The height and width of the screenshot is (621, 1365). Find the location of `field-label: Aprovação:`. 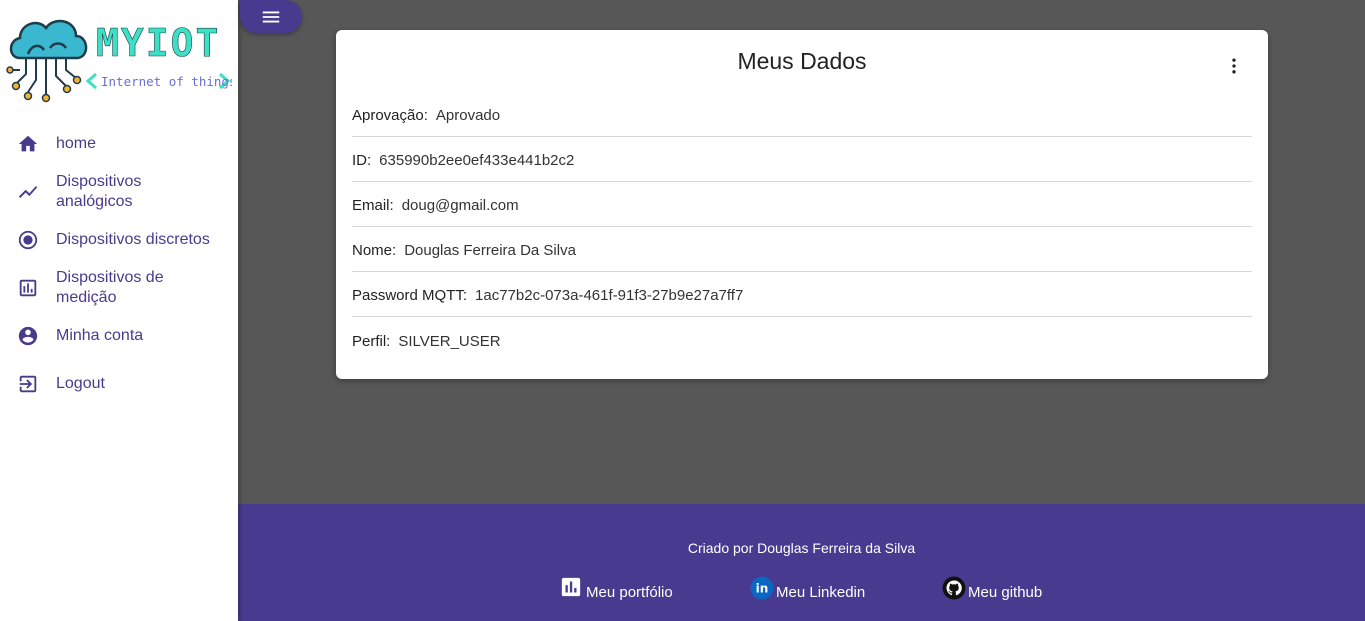

field-label: Aprovação: is located at coordinates (390, 115).